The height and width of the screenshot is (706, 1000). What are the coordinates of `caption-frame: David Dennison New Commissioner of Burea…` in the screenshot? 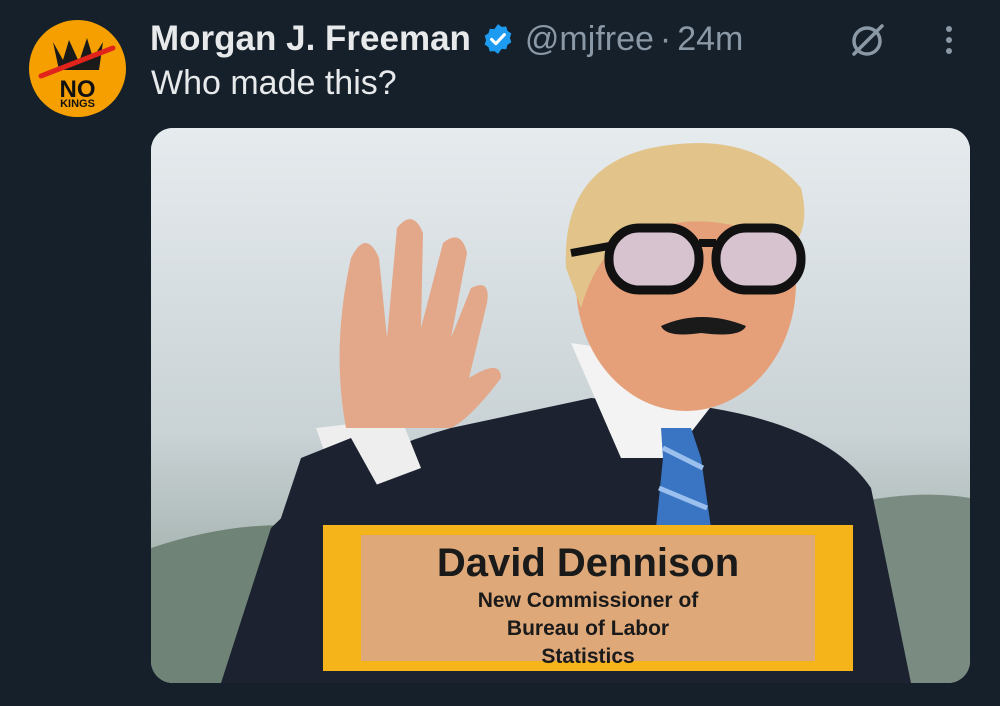 It's located at (588, 598).